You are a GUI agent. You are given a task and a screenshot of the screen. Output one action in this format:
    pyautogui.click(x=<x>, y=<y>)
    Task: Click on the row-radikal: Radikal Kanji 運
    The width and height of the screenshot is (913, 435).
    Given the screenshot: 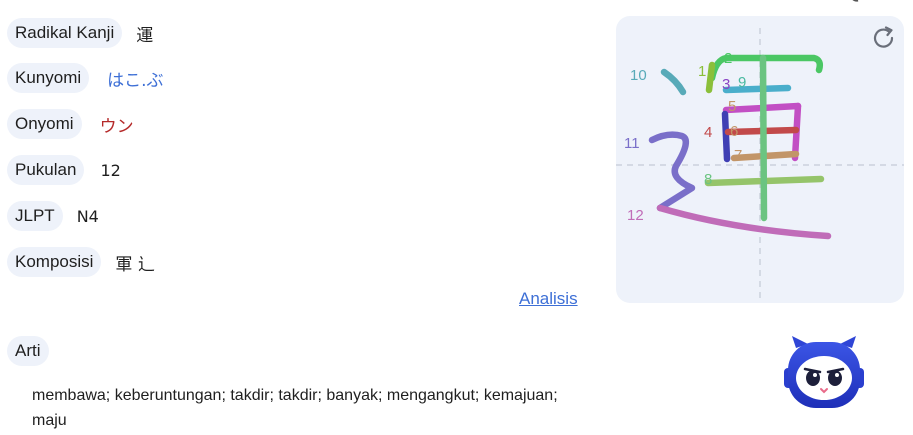 What is the action you would take?
    pyautogui.click(x=80, y=33)
    